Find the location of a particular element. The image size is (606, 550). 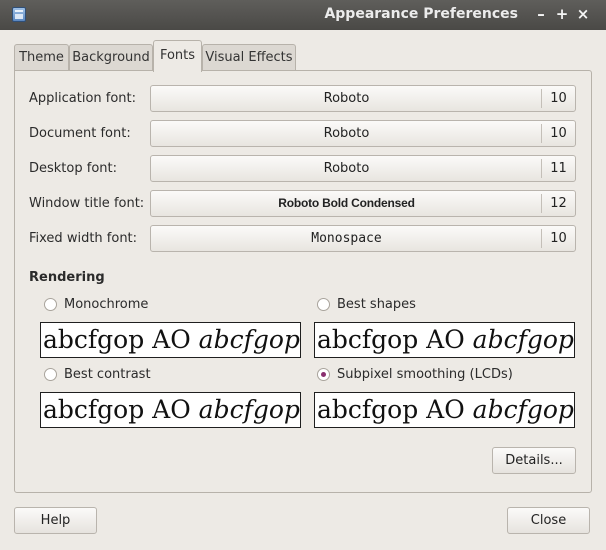

tab-fonts: Fonts is located at coordinates (177, 56).